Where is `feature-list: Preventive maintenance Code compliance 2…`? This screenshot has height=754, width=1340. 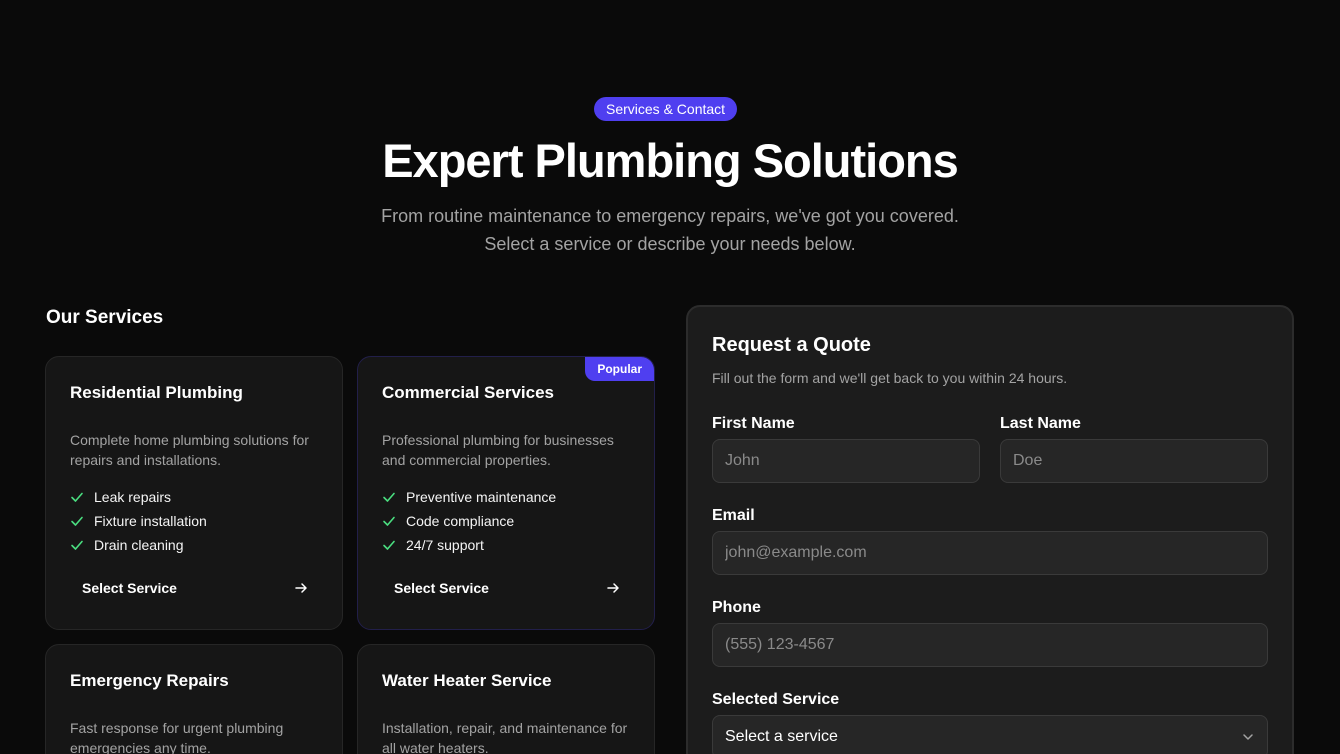 feature-list: Preventive maintenance Code compliance 2… is located at coordinates (469, 521).